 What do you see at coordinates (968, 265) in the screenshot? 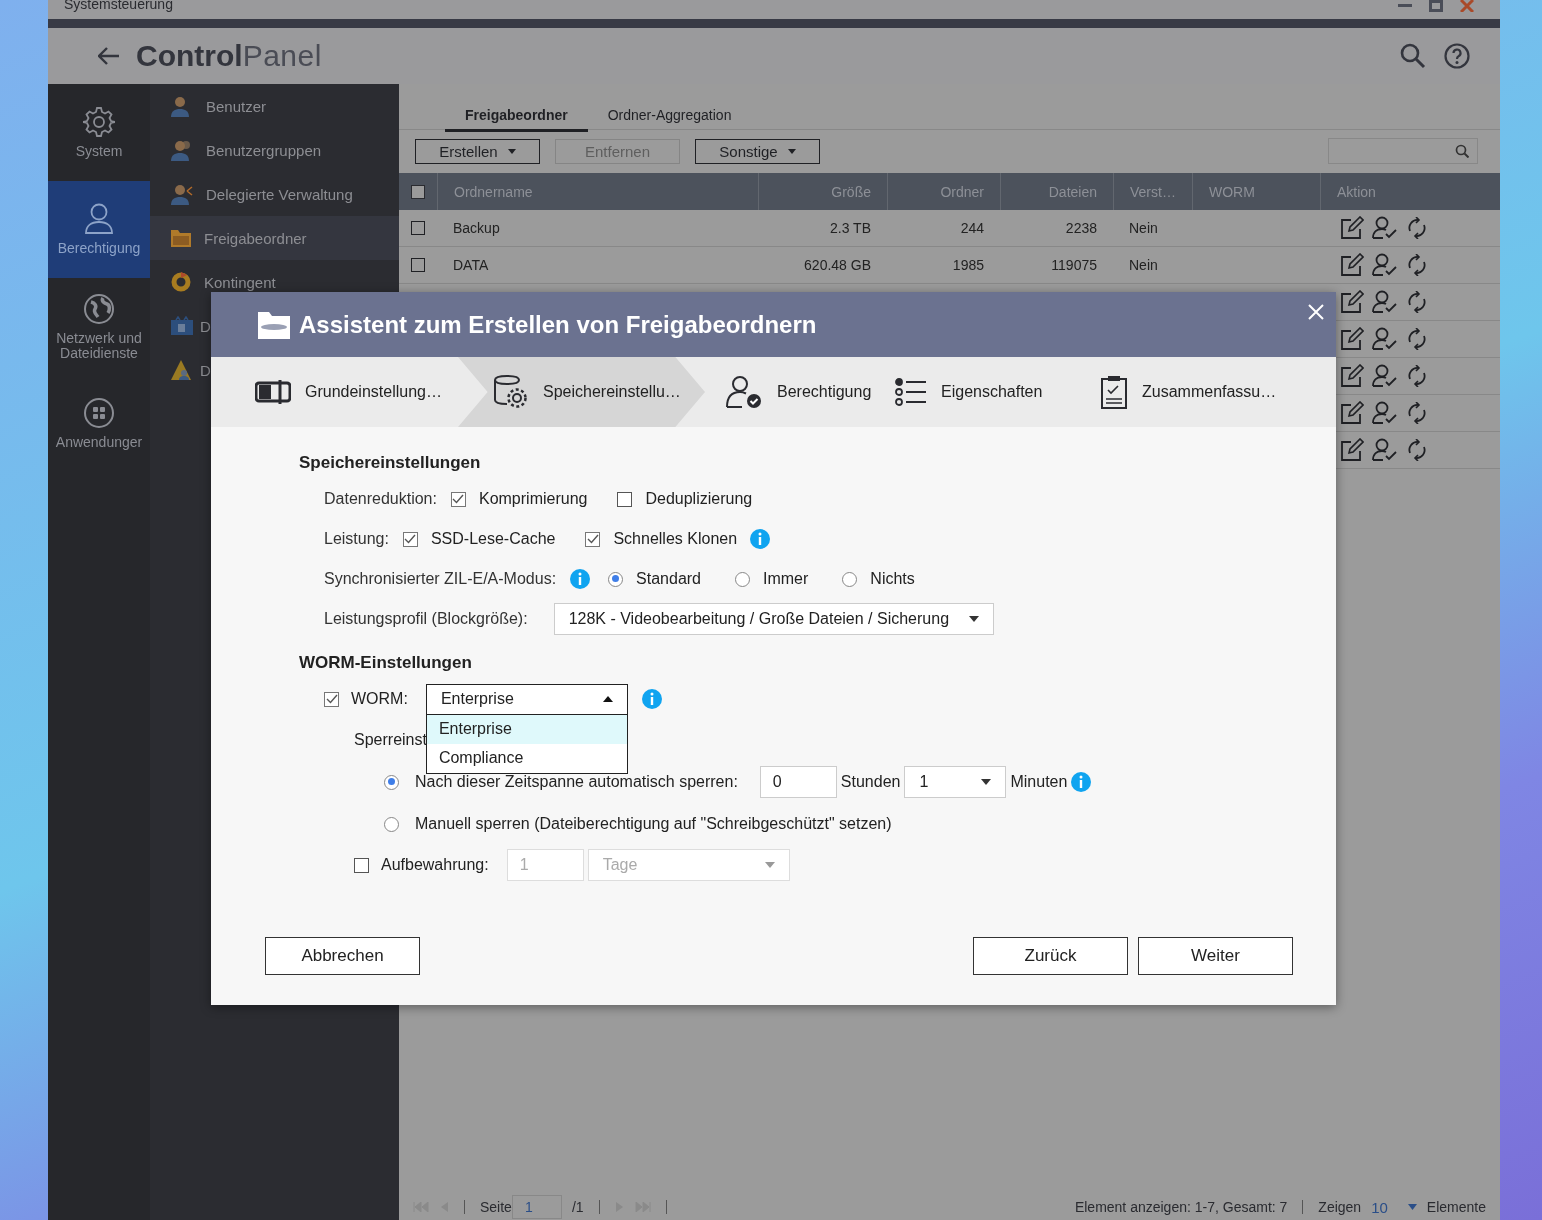
I see `table-cell: 1985` at bounding box center [968, 265].